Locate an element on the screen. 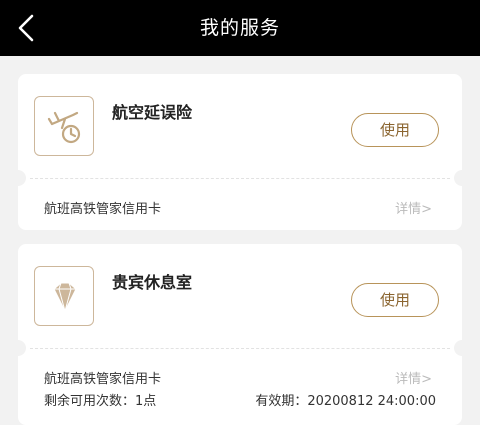 The width and height of the screenshot is (480, 425). remaining-count: 剩余可用次数：1点 is located at coordinates (100, 401).